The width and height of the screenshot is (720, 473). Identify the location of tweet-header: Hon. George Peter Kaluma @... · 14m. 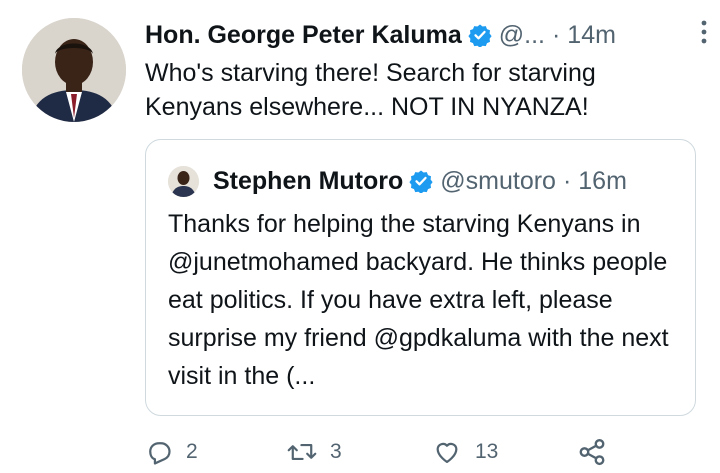
(430, 35).